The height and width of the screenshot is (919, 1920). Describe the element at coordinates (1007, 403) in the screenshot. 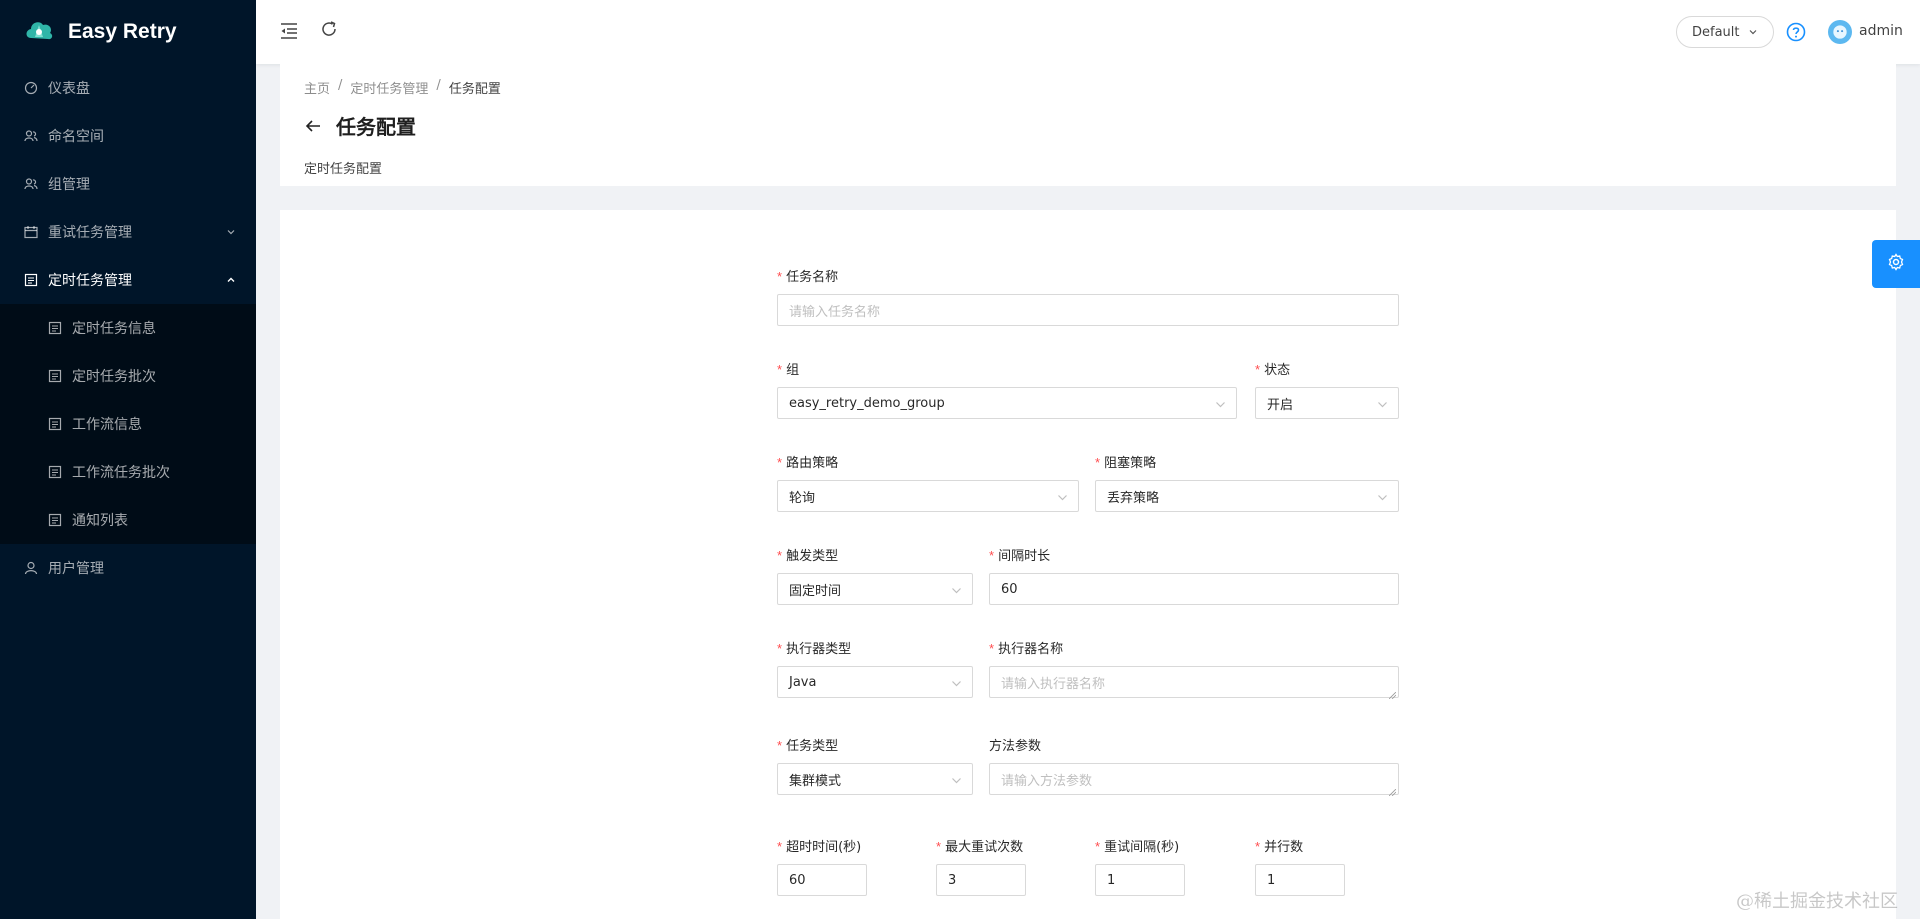

I see `group-select: easy_retry_demo_group` at that location.